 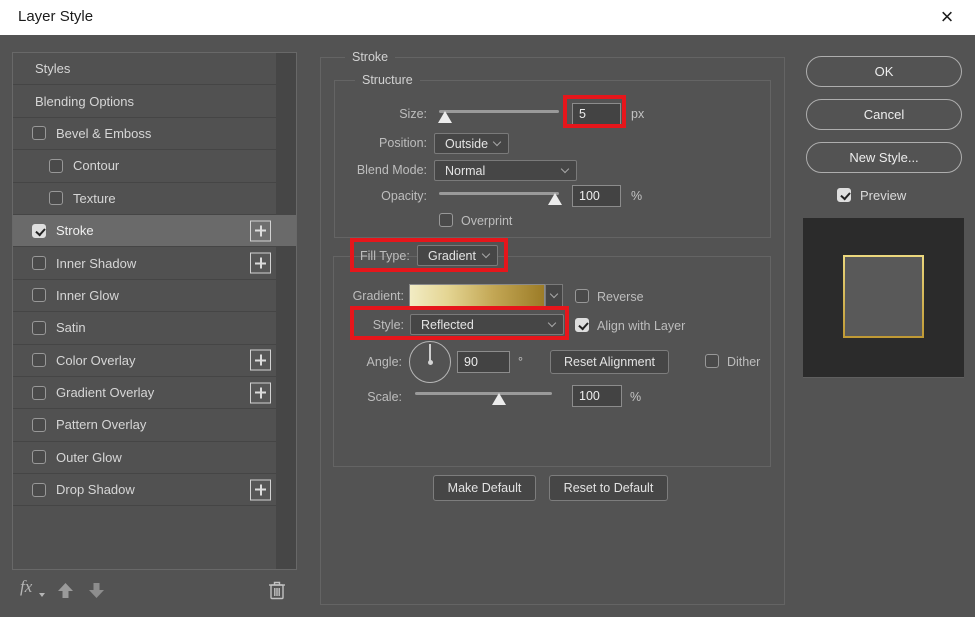 What do you see at coordinates (555, 199) in the screenshot?
I see `opacity-slider-thumb` at bounding box center [555, 199].